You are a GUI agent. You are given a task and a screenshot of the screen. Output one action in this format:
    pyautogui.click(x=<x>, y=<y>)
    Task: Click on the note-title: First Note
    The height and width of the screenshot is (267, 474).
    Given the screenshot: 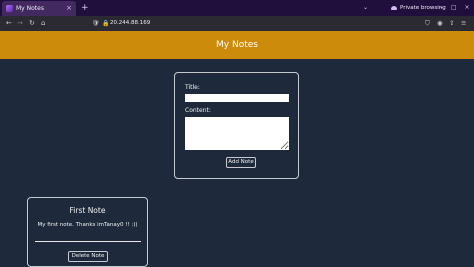 What is the action you would take?
    pyautogui.click(x=87, y=210)
    